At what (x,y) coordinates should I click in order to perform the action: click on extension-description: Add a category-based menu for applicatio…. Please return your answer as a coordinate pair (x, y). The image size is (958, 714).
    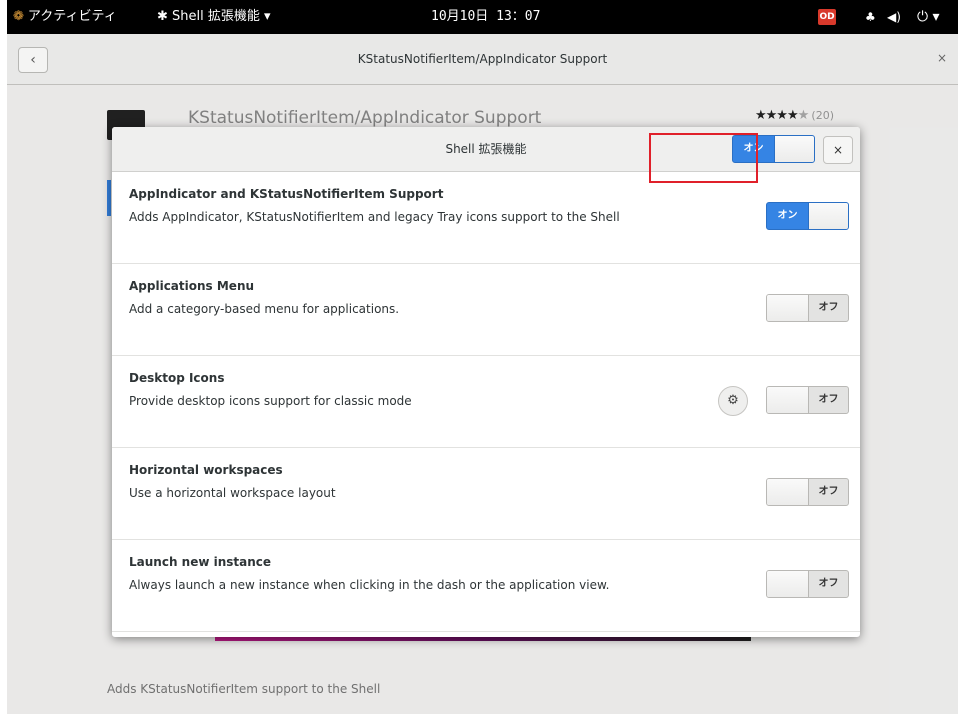
    Looking at the image, I should click on (264, 309).